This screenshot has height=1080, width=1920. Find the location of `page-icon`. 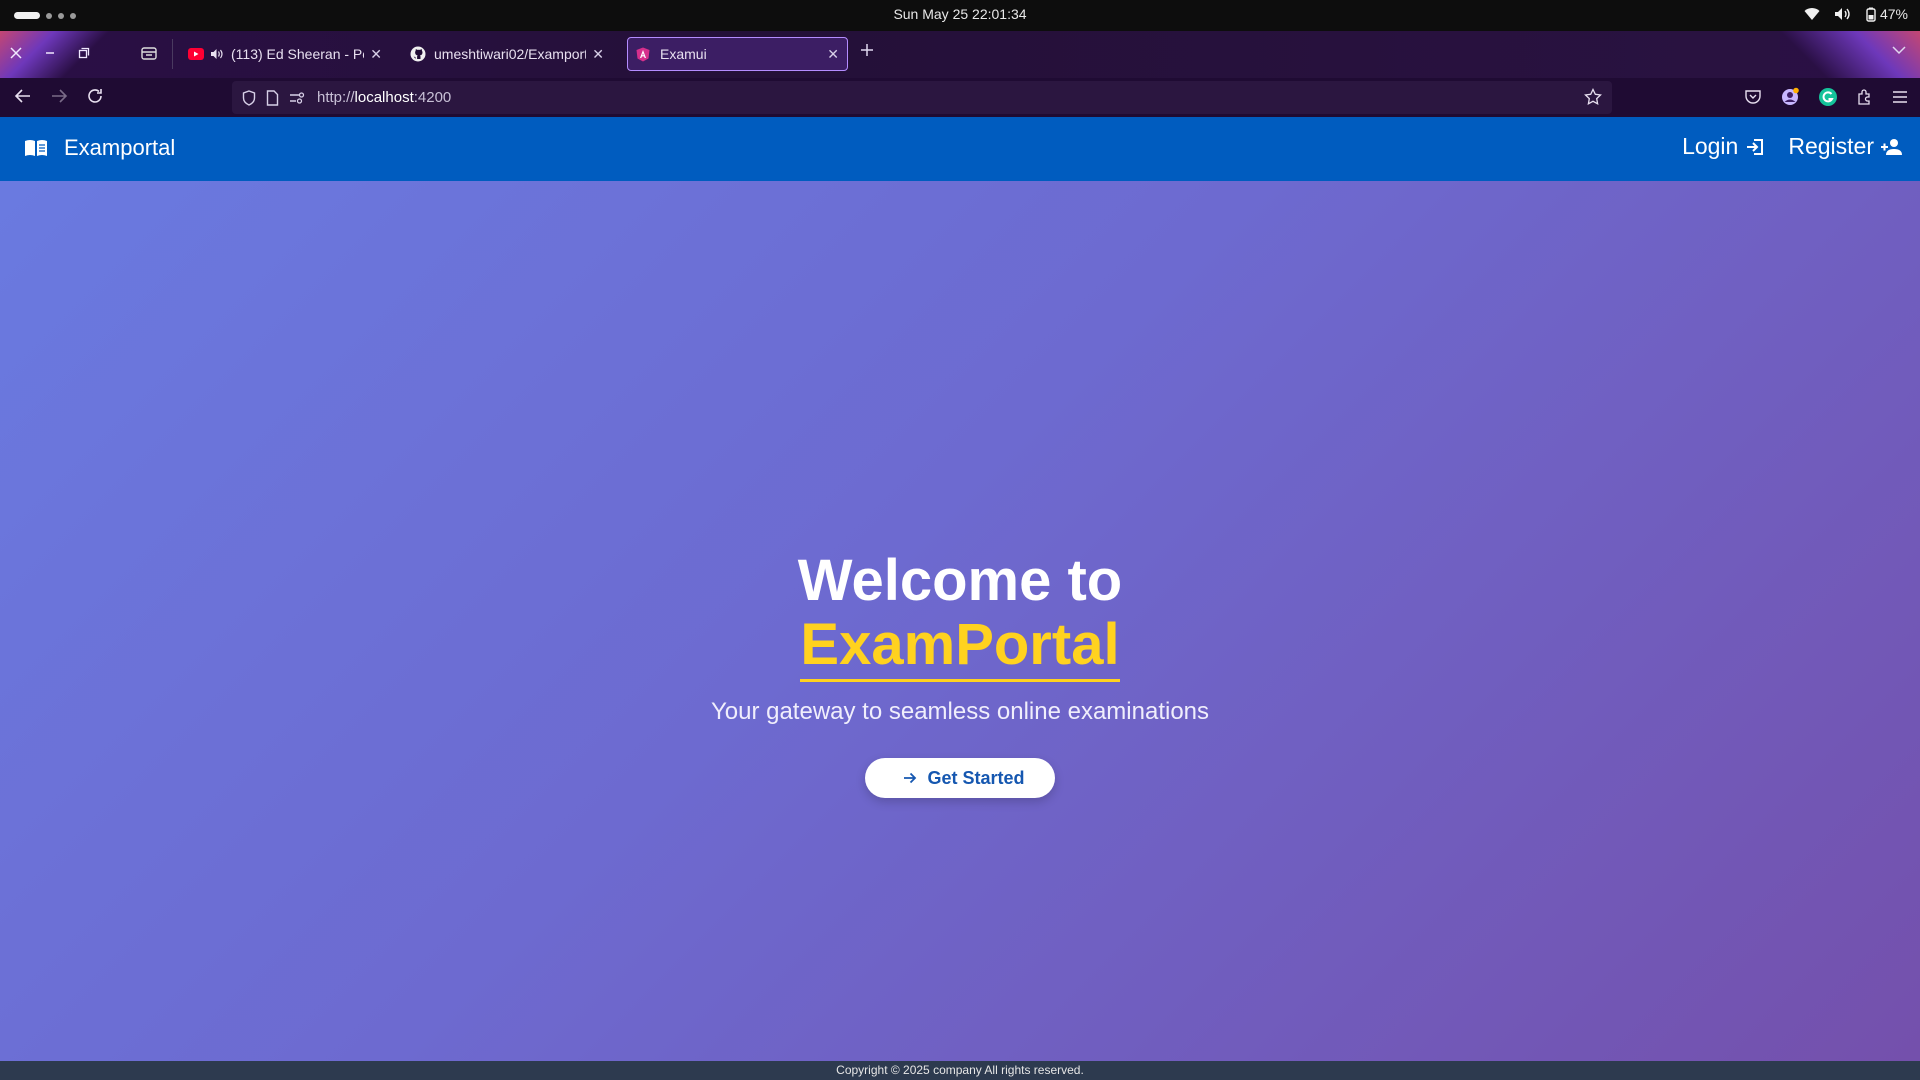

page-icon is located at coordinates (272, 97).